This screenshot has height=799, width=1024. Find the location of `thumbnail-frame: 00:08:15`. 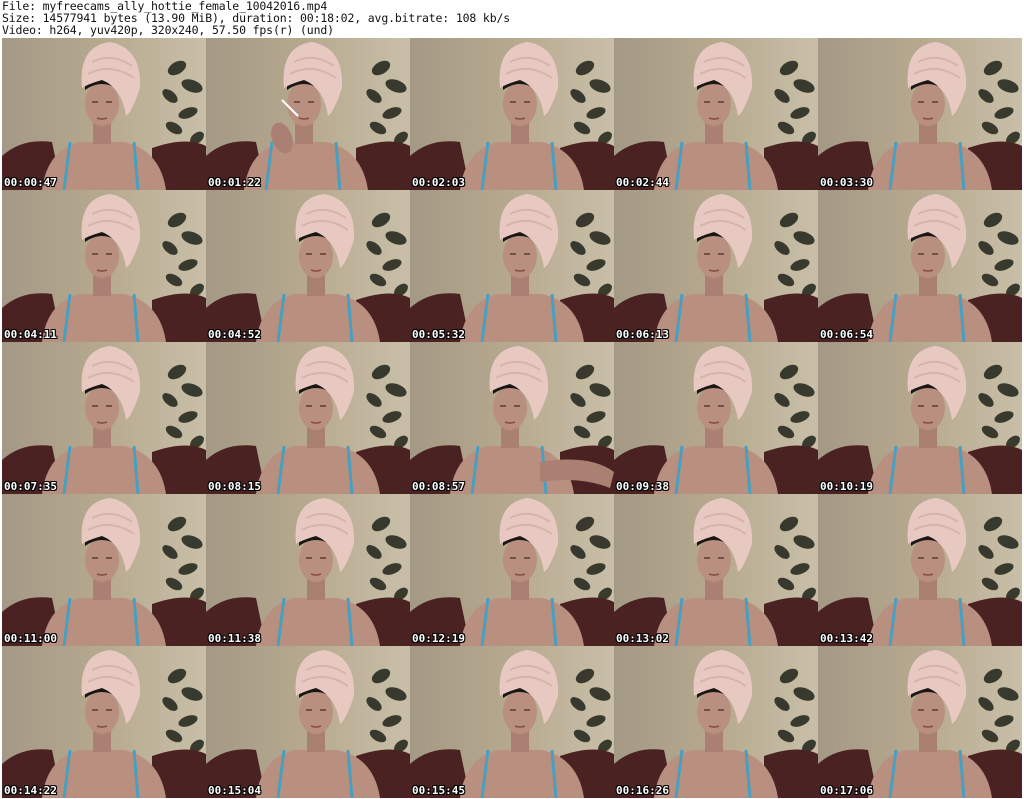

thumbnail-frame: 00:08:15 is located at coordinates (308, 418).